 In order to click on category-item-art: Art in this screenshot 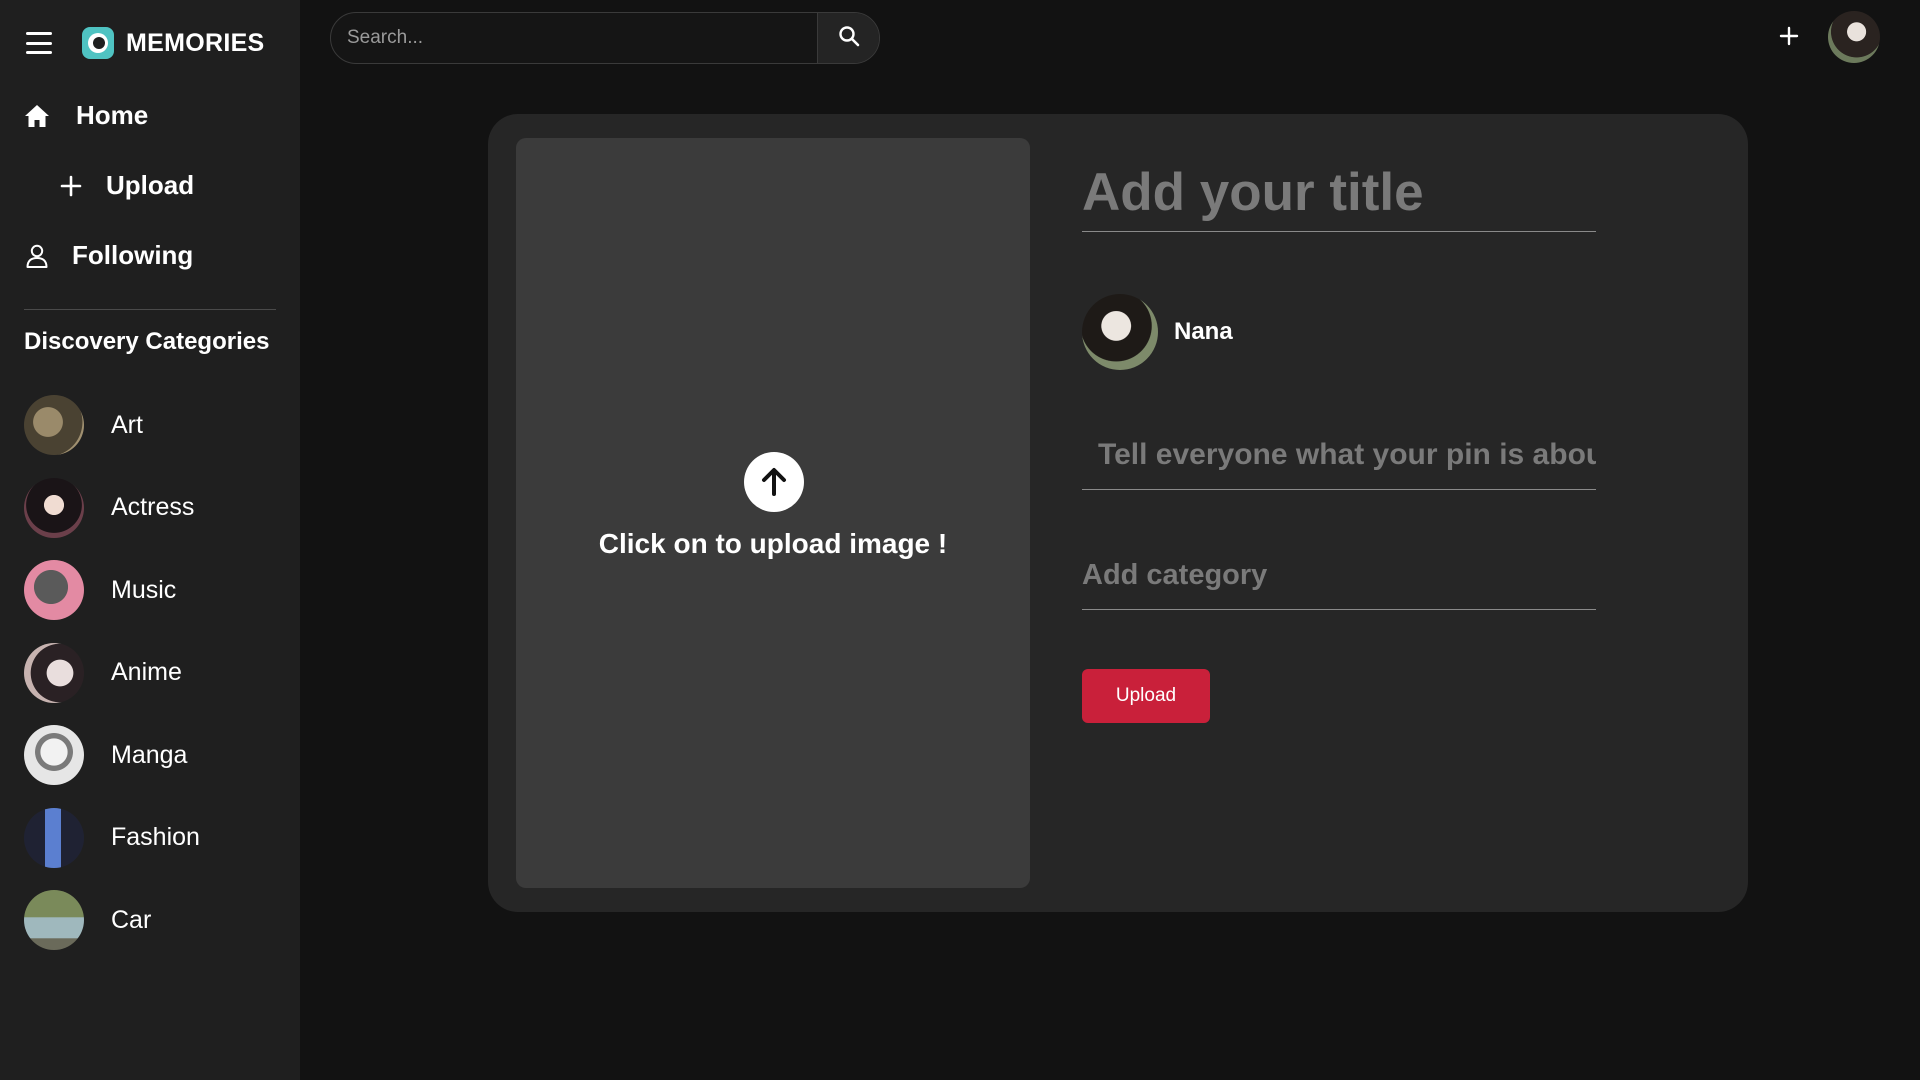, I will do `click(112, 425)`.